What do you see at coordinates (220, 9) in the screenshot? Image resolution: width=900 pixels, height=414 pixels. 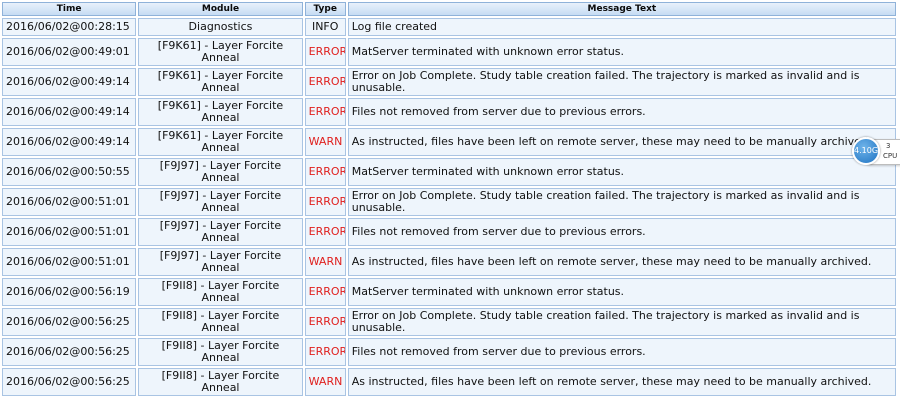 I see `column-header-module: Module` at bounding box center [220, 9].